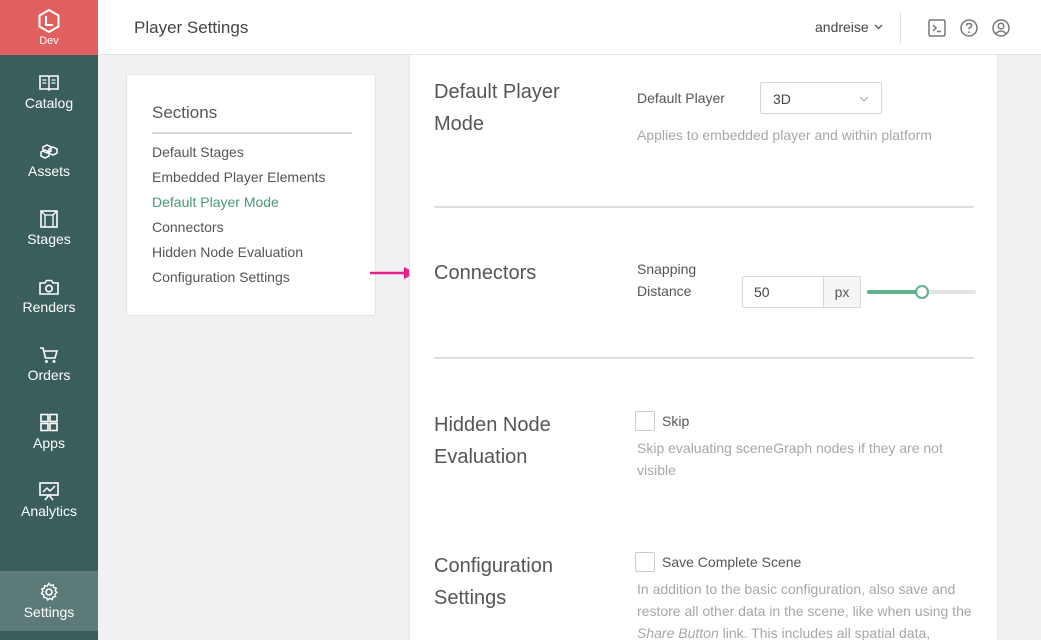 The image size is (1041, 640). What do you see at coordinates (49, 511) in the screenshot?
I see `nav-label: Analytics` at bounding box center [49, 511].